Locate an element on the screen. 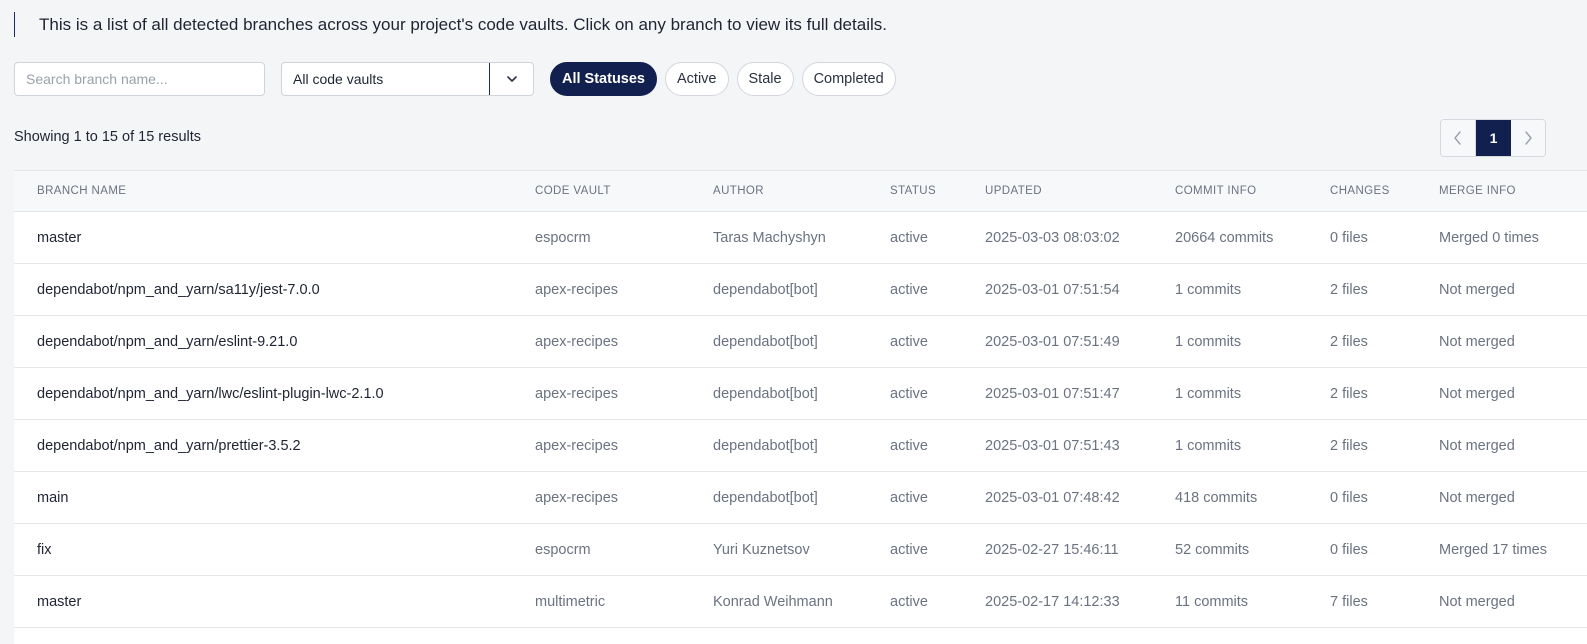  cell-updated: 2025-03-03 08:03:02 is located at coordinates (1080, 237).